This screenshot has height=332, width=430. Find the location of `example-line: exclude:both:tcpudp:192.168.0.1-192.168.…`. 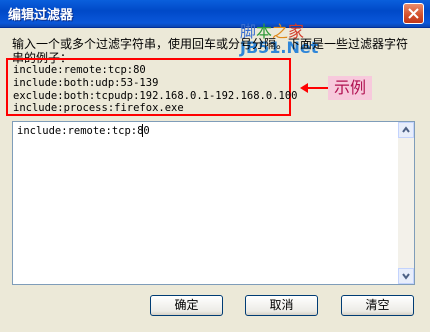

example-line: exclude:both:tcpudp:192.168.0.1-192.168.… is located at coordinates (155, 96).